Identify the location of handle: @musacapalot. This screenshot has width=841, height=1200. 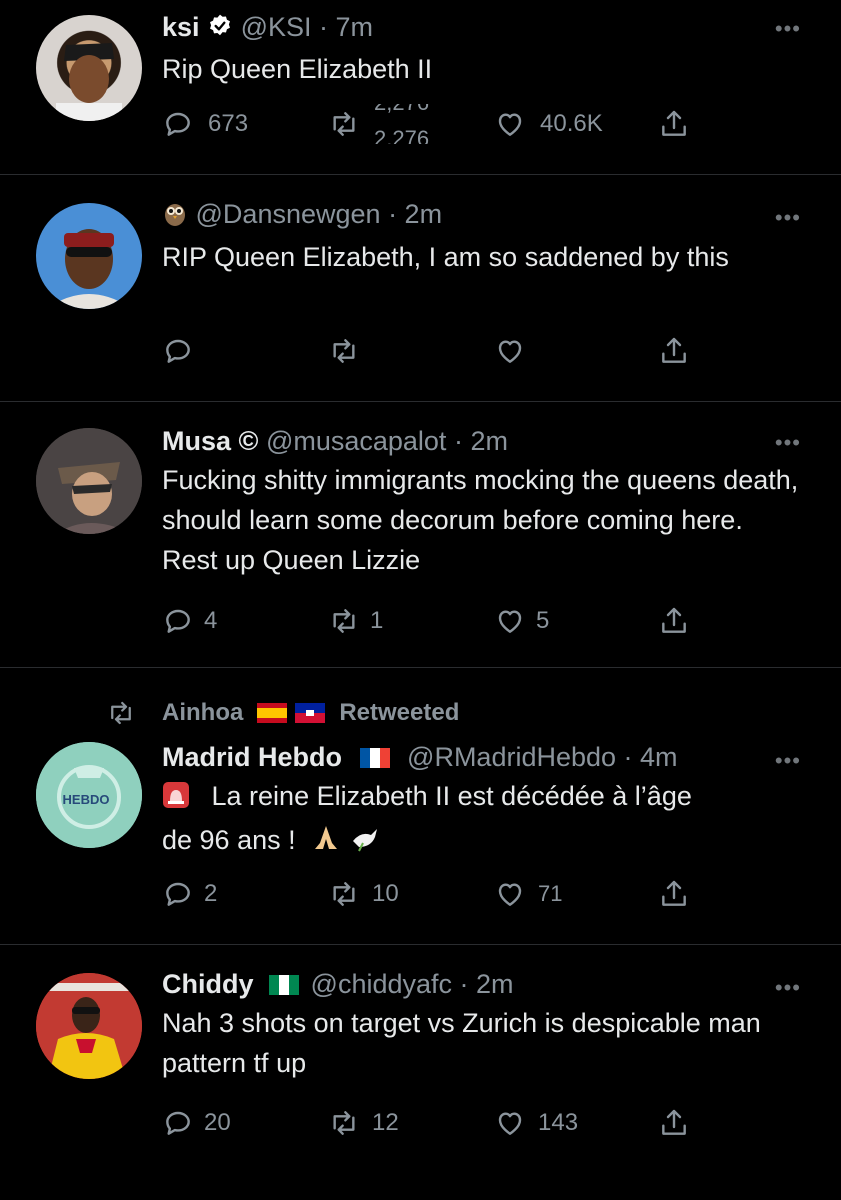
(356, 441).